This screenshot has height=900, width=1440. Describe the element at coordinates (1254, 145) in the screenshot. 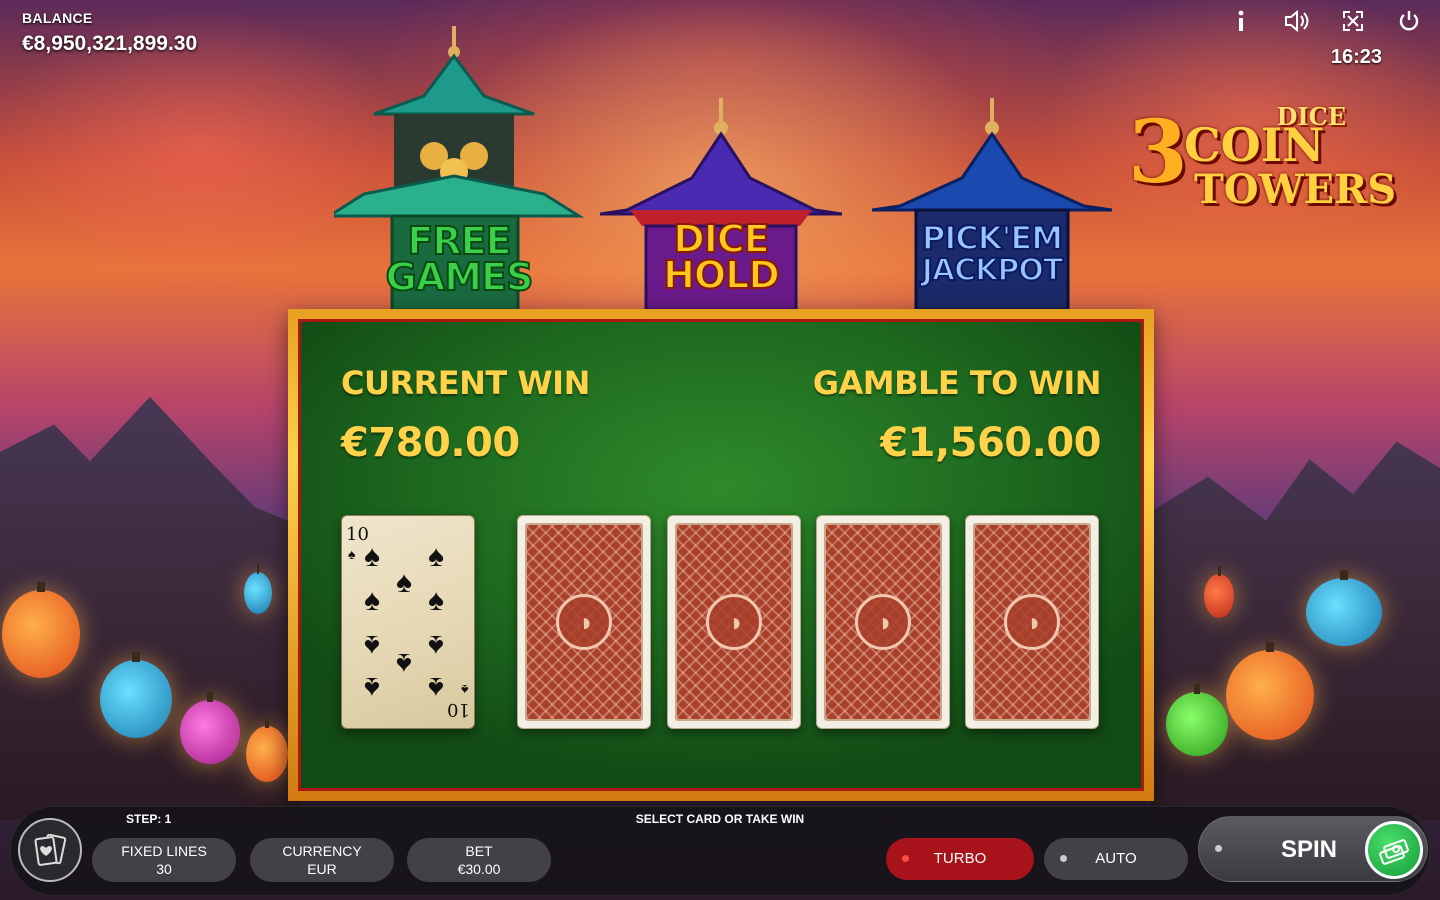

I see `logo-coin-text: COIN` at that location.